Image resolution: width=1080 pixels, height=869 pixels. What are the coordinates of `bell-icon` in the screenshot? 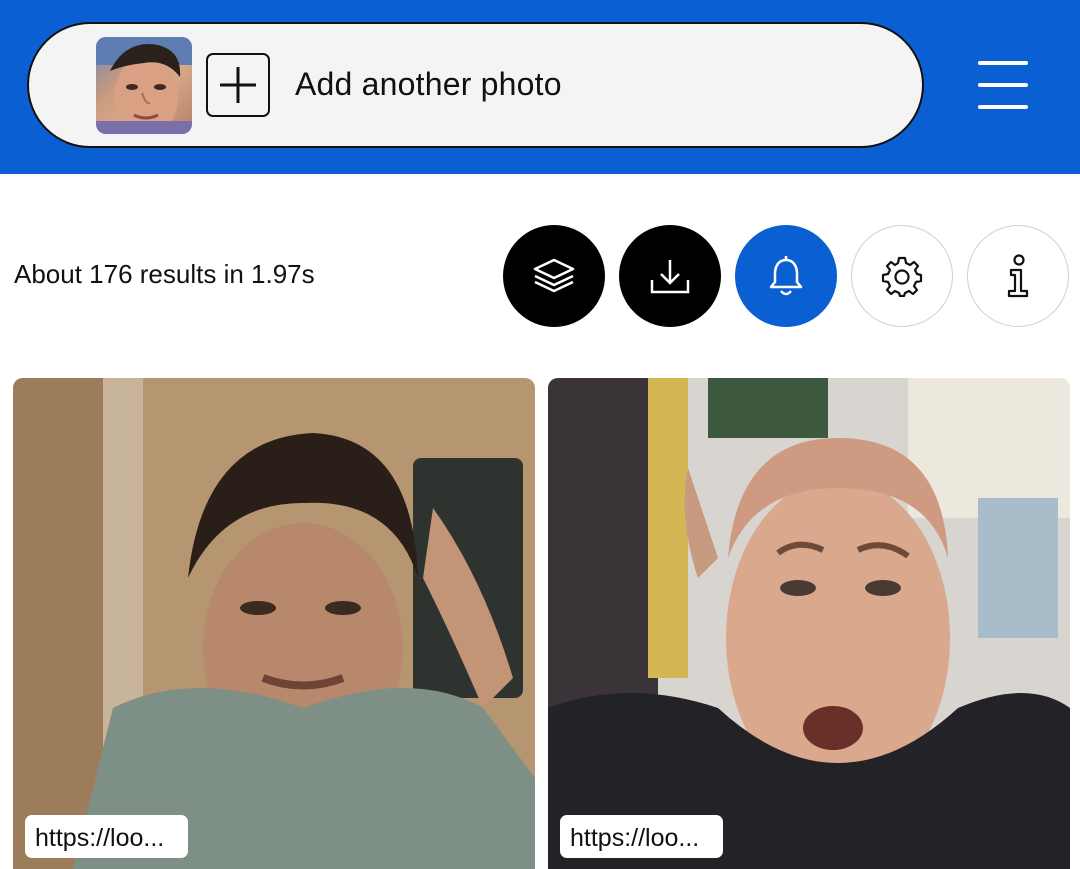 It's located at (786, 276).